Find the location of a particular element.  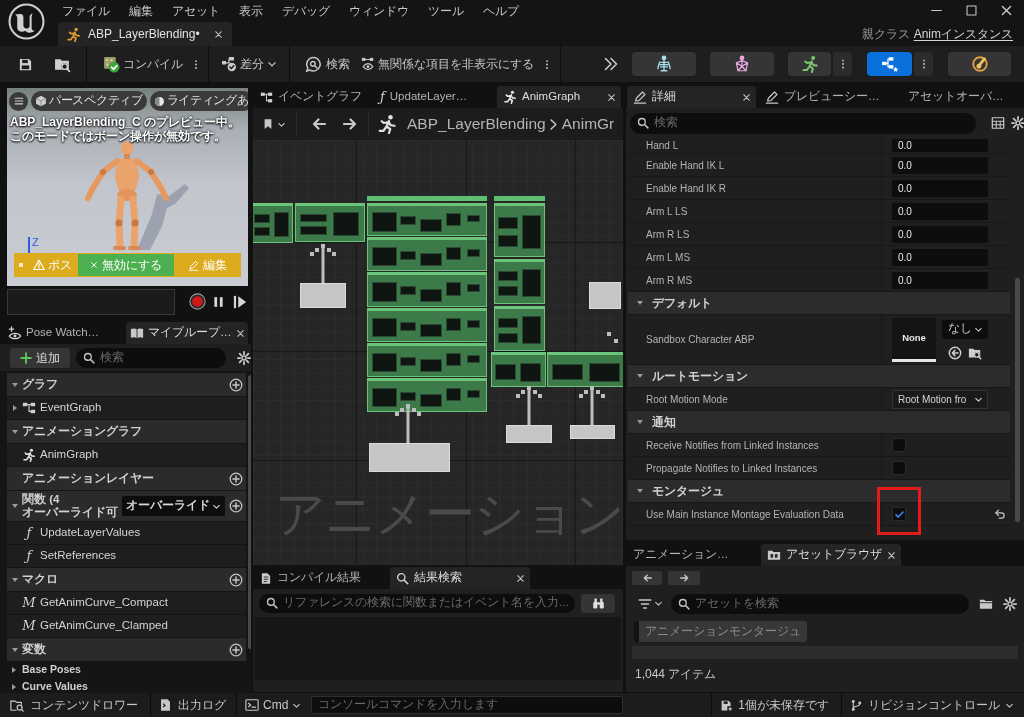

view-mode-button: パースペクティブ is located at coordinates (89, 101).